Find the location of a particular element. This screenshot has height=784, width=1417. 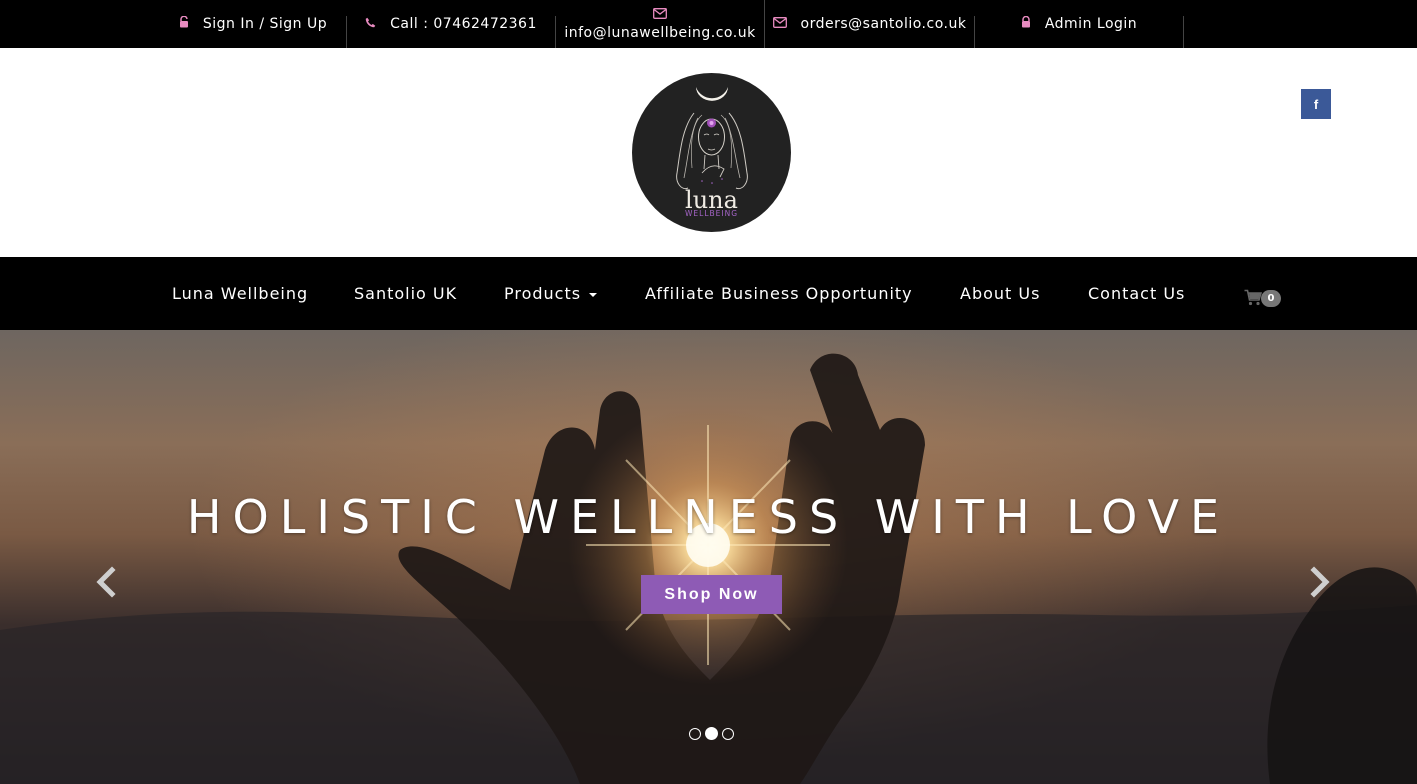

chevron-left-icon is located at coordinates (106, 582).